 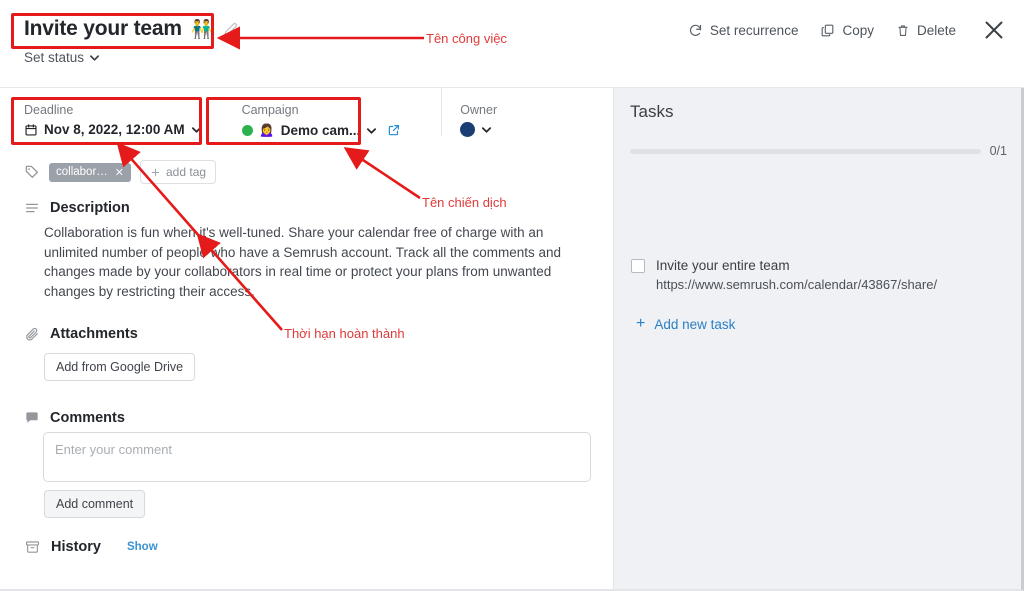 What do you see at coordinates (858, 30) in the screenshot?
I see `copy-label: Copy` at bounding box center [858, 30].